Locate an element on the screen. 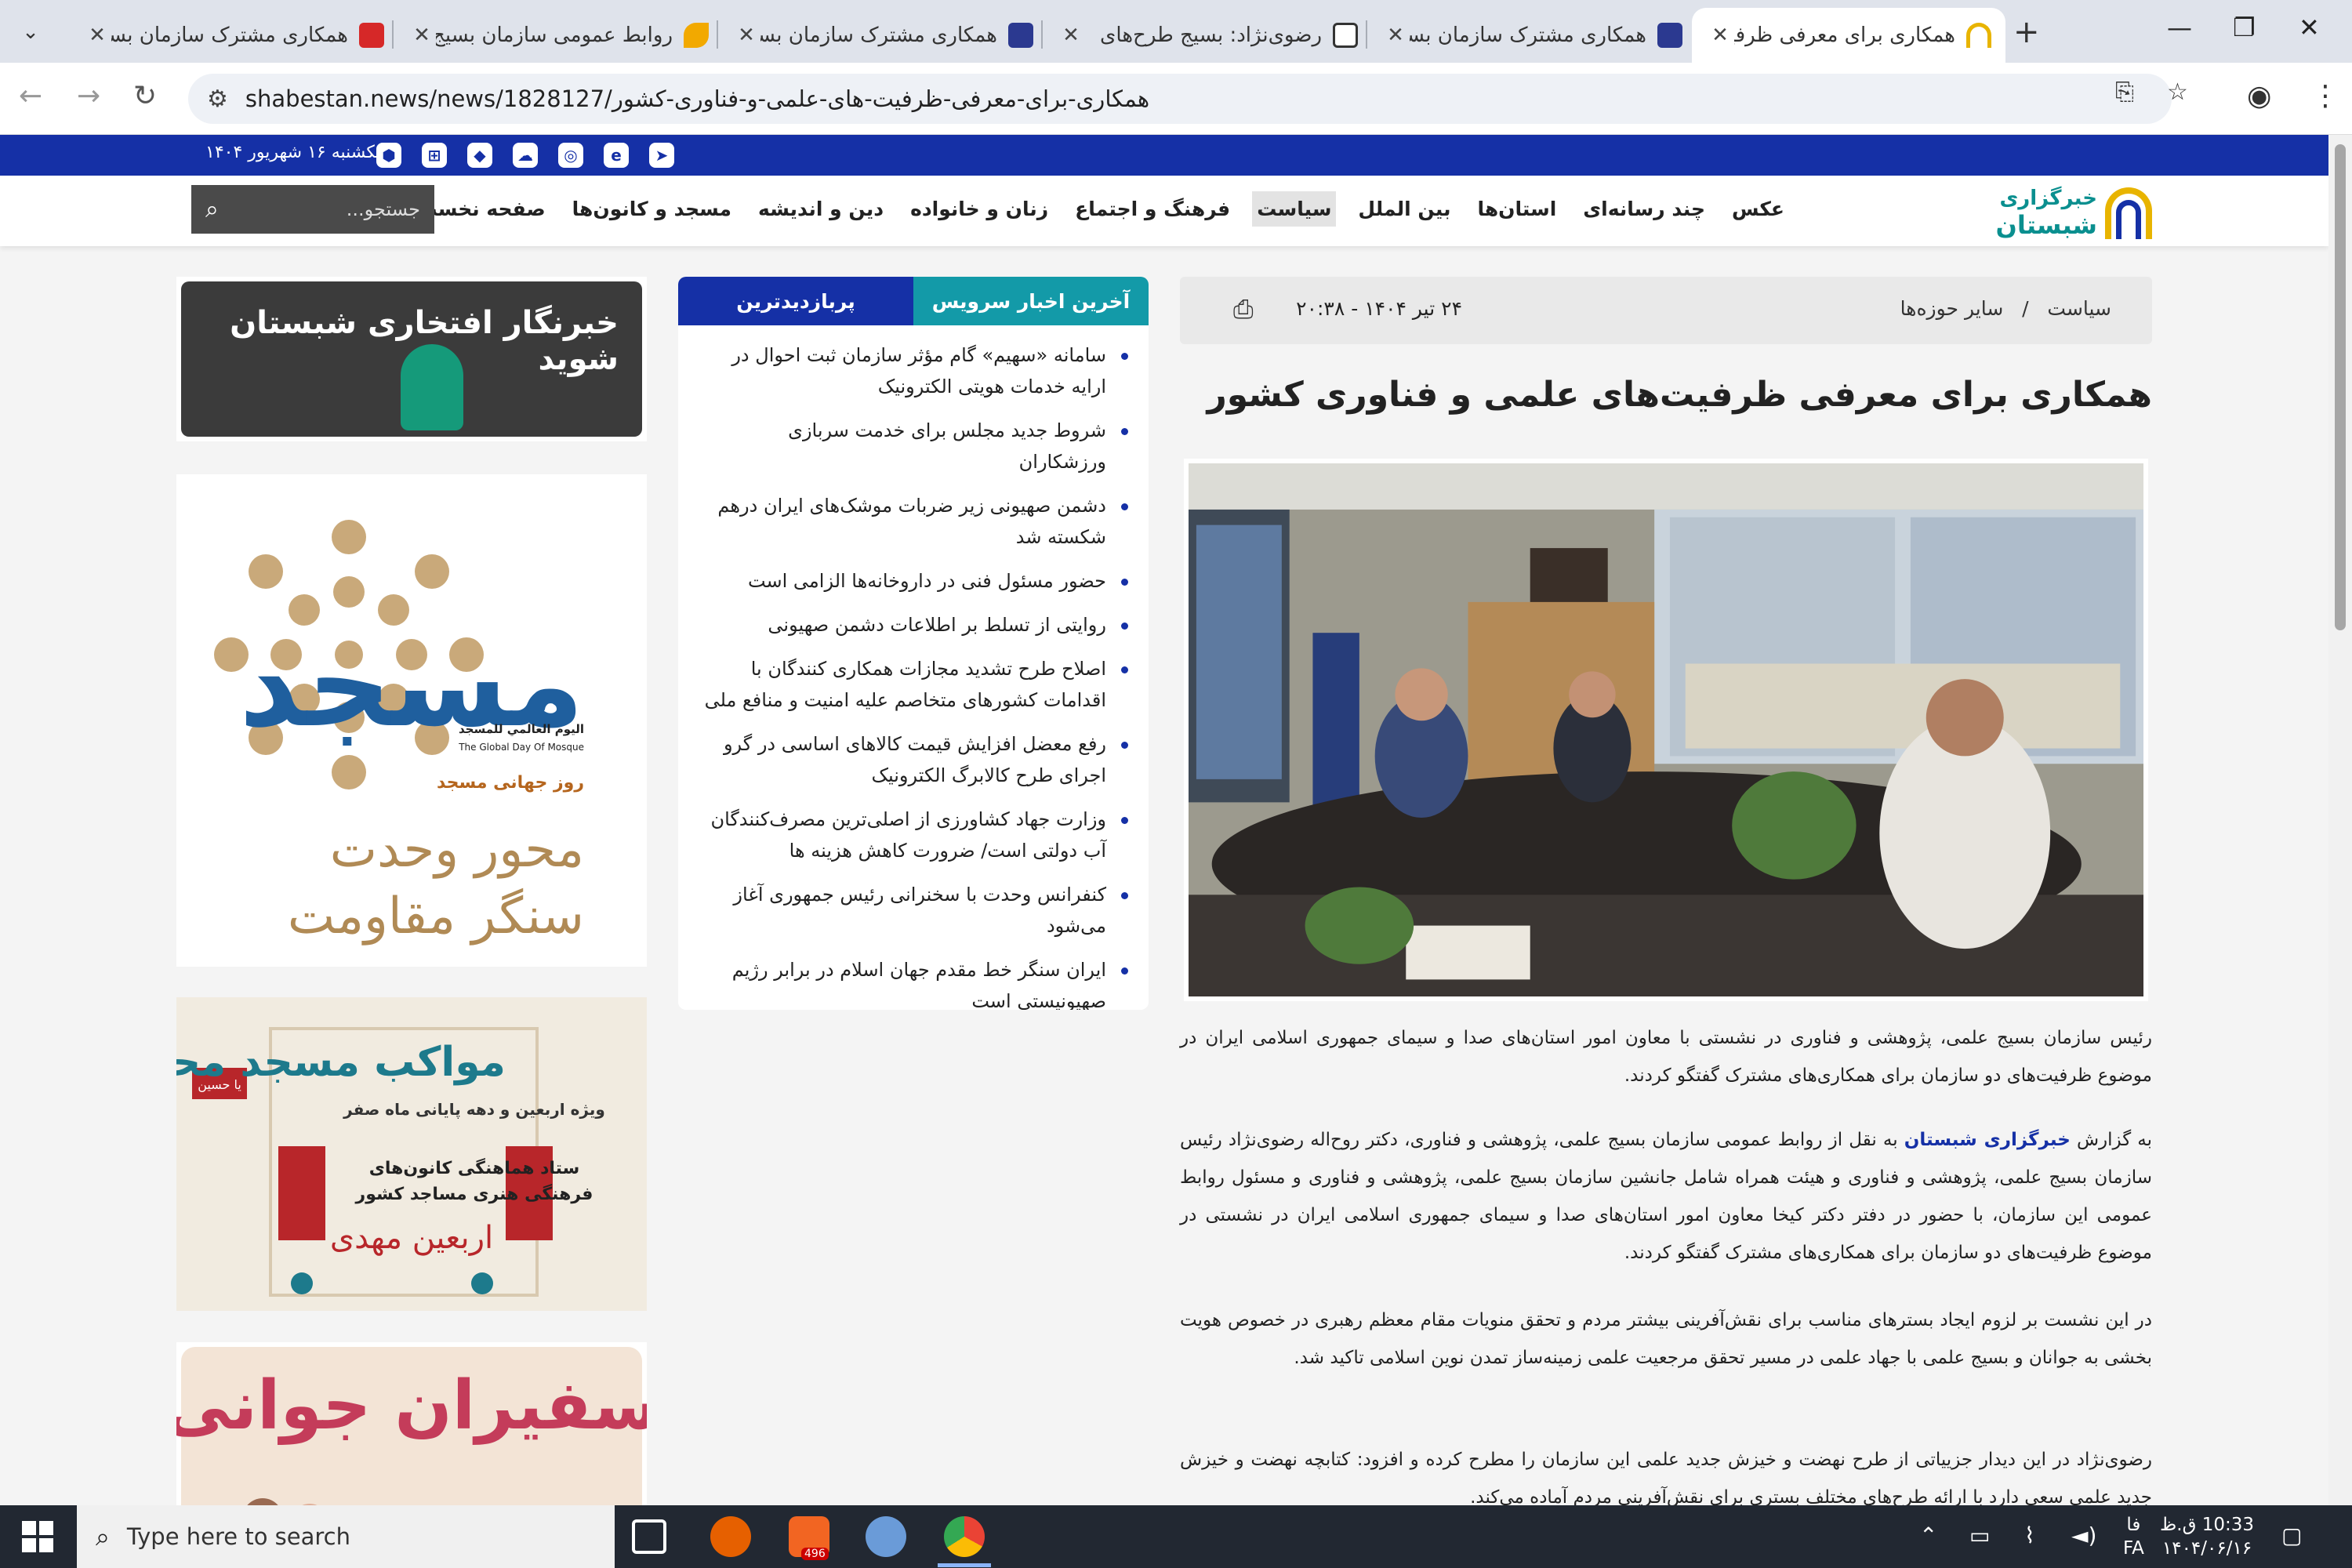  language-code: FA is located at coordinates (2133, 1548).